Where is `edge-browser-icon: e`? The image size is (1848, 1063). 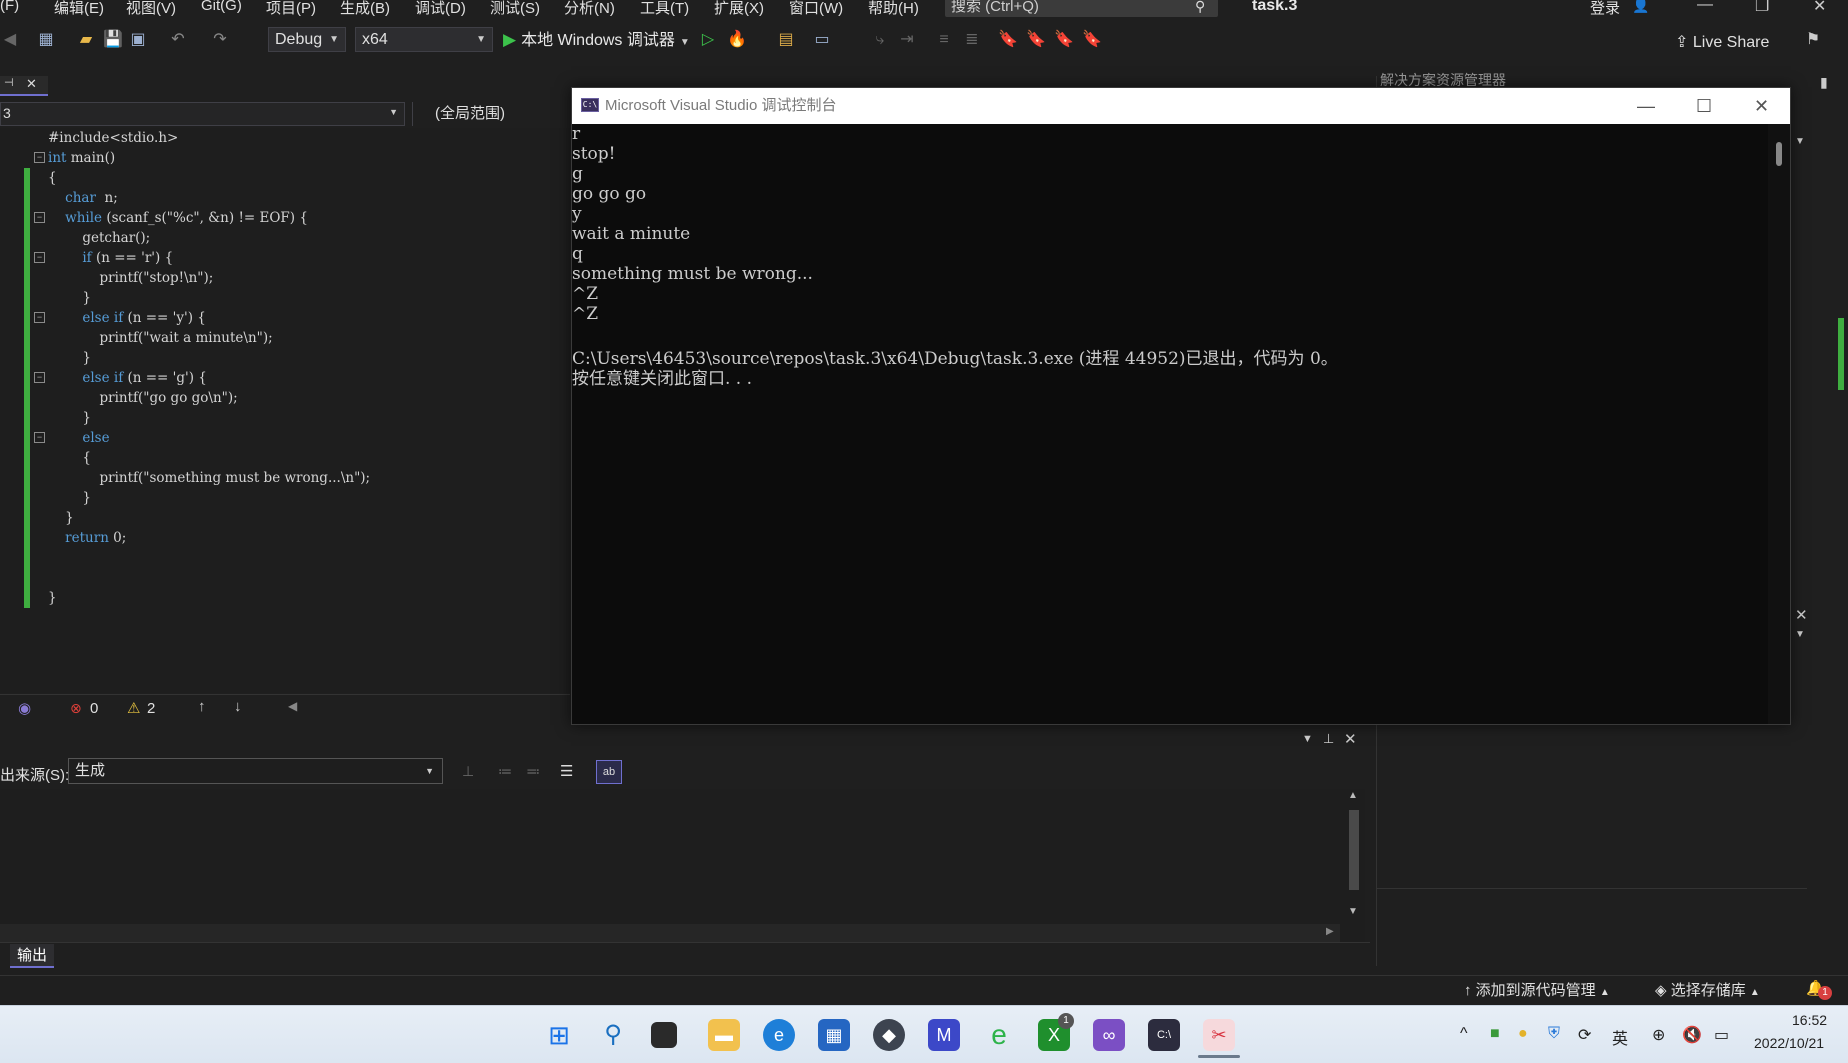 edge-browser-icon: e is located at coordinates (779, 1035).